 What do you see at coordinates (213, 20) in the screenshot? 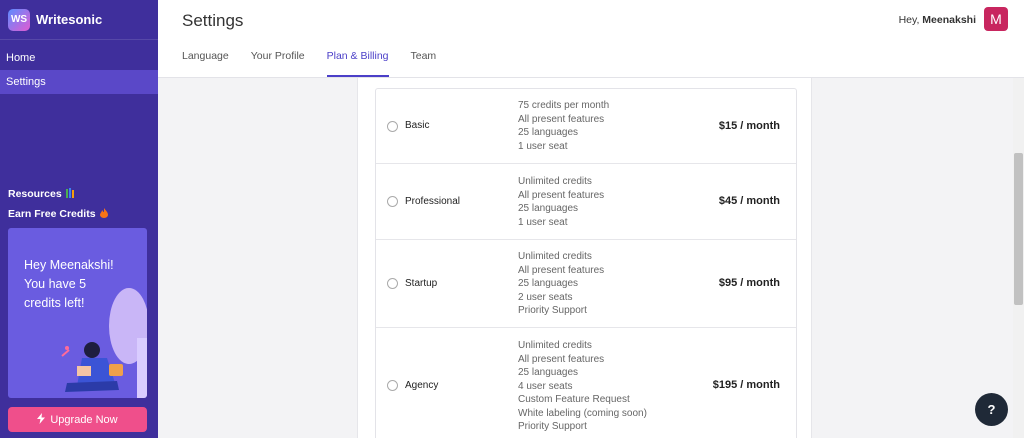
I see `page-title: Settings` at bounding box center [213, 20].